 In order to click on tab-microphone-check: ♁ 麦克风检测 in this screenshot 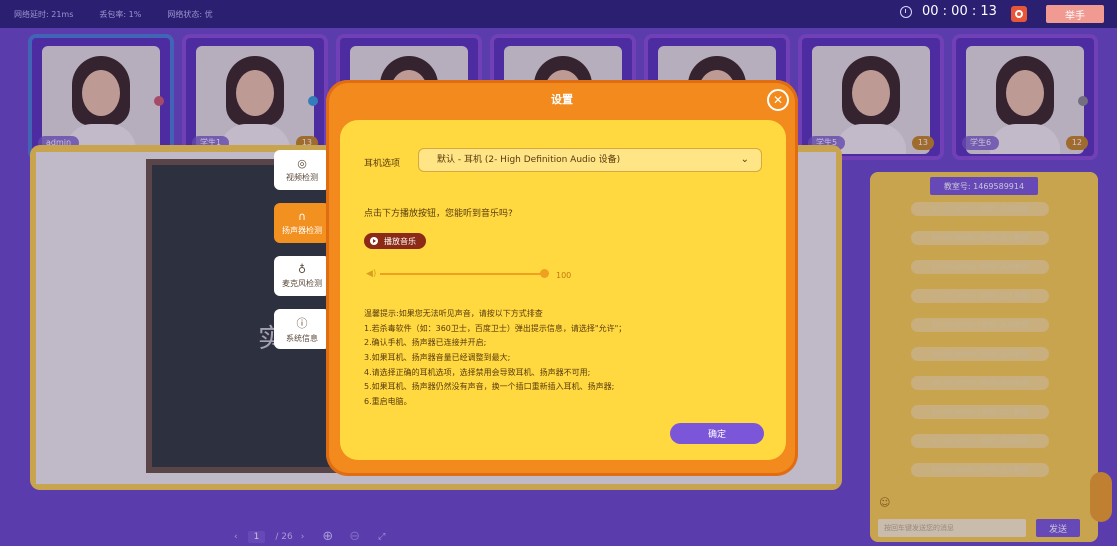, I will do `click(302, 276)`.